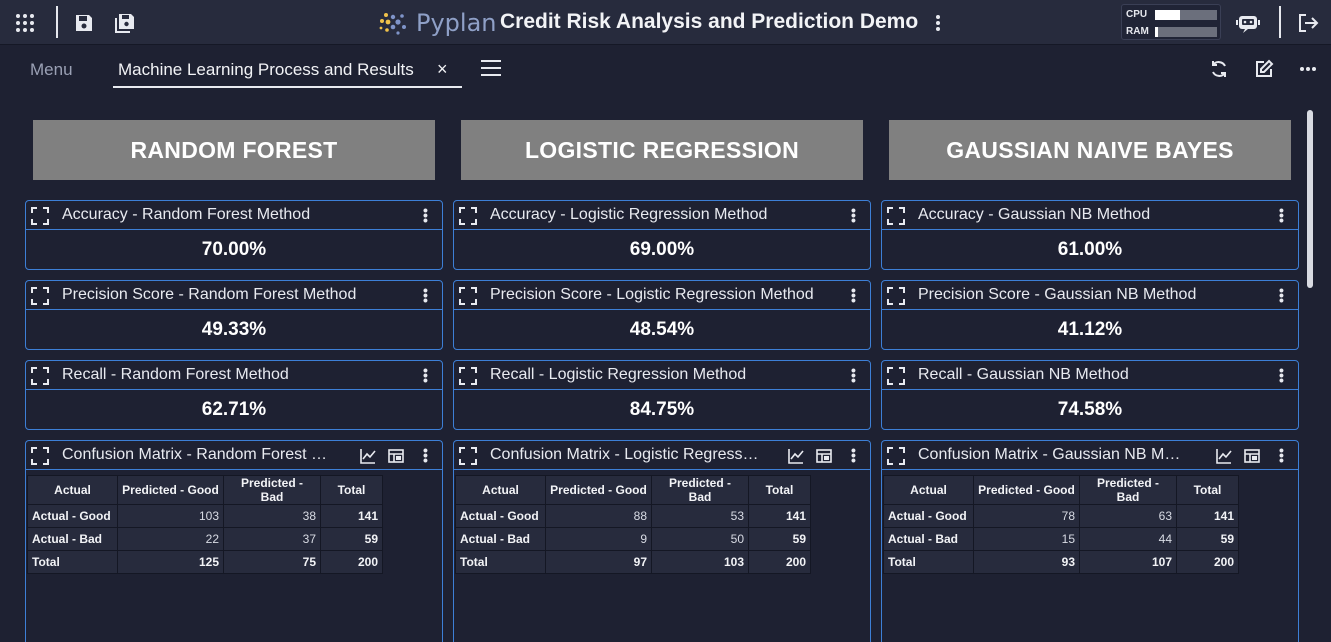 The width and height of the screenshot is (1331, 642). Describe the element at coordinates (1167, 15) in the screenshot. I see `cpu-usage-fill` at that location.